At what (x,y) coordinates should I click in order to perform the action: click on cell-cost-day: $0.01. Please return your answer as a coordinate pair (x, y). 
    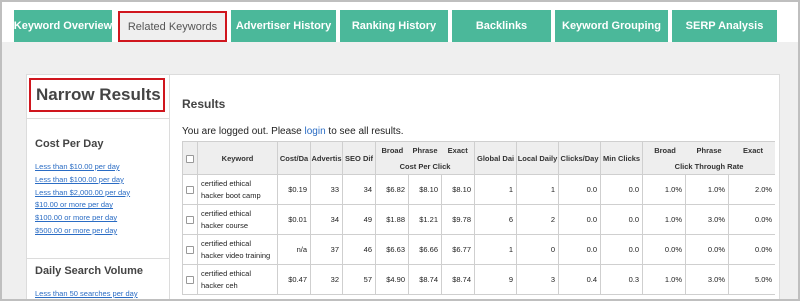
    Looking at the image, I should click on (294, 219).